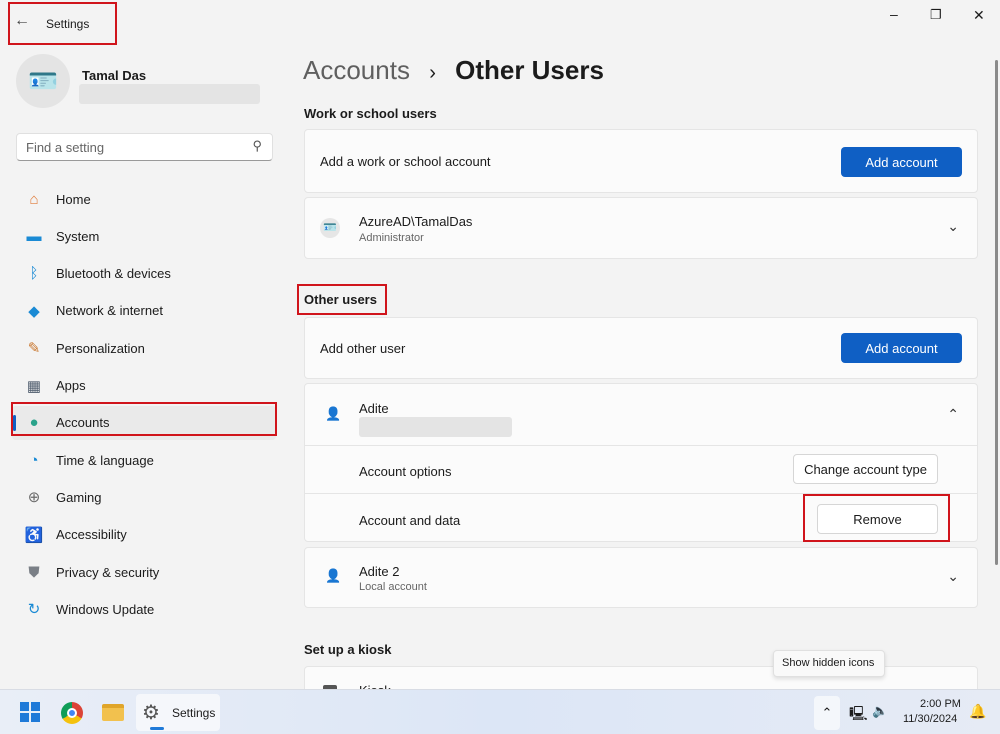  Describe the element at coordinates (827, 713) in the screenshot. I see `show-hidden-icons-button: ⌃` at that location.